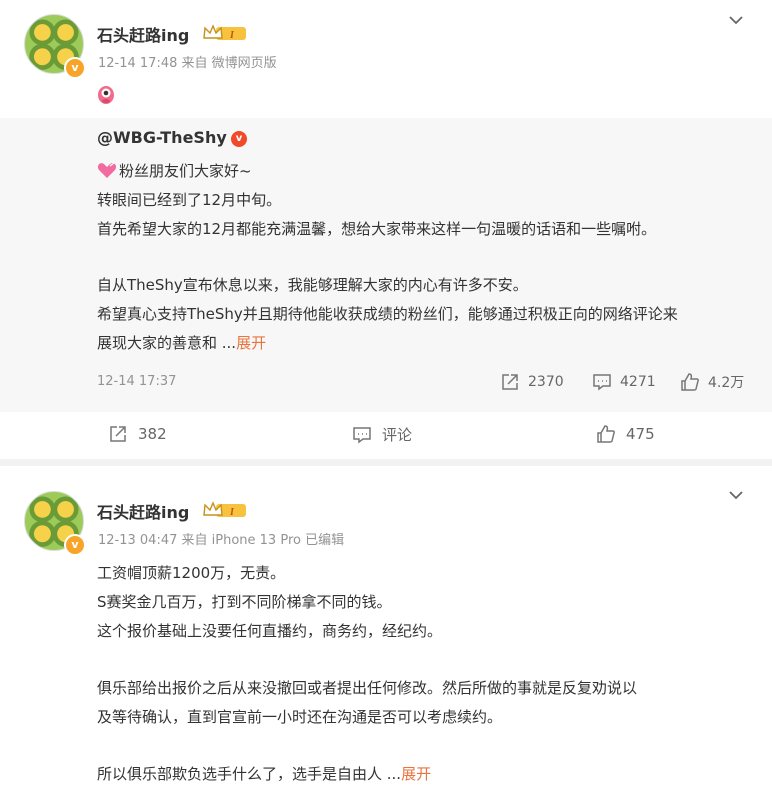  I want to click on repost-count: 2370, so click(532, 382).